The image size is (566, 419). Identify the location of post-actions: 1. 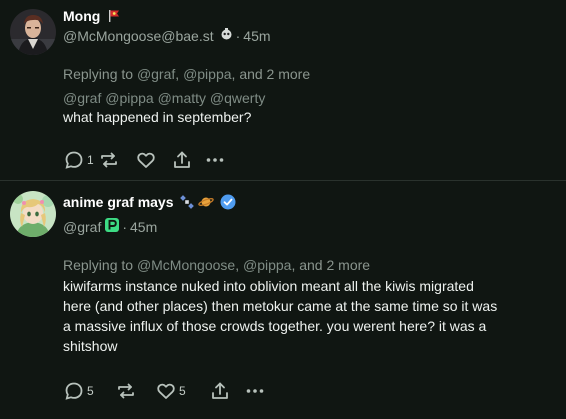
(146, 160).